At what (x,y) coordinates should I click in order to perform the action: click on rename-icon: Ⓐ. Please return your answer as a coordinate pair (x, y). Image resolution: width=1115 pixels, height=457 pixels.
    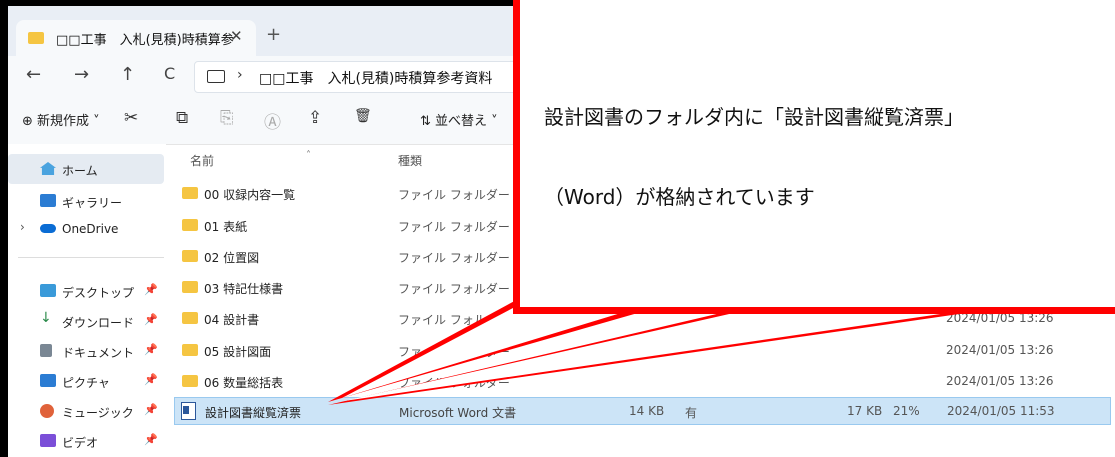
    Looking at the image, I should click on (272, 120).